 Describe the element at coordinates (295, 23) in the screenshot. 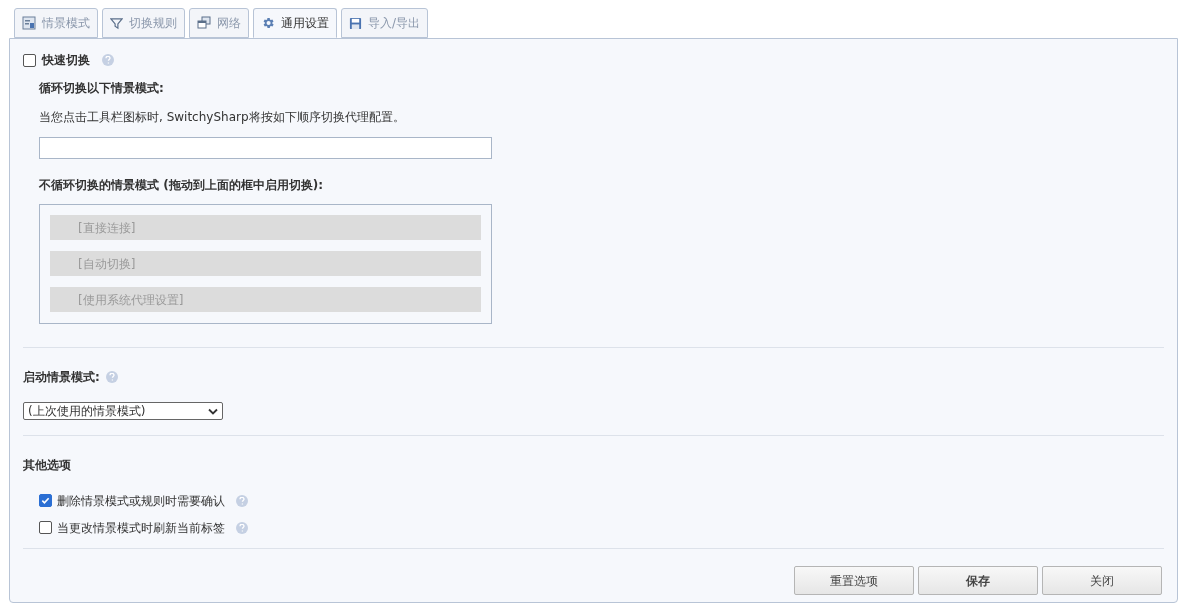

I see `tab: 通用设置` at that location.